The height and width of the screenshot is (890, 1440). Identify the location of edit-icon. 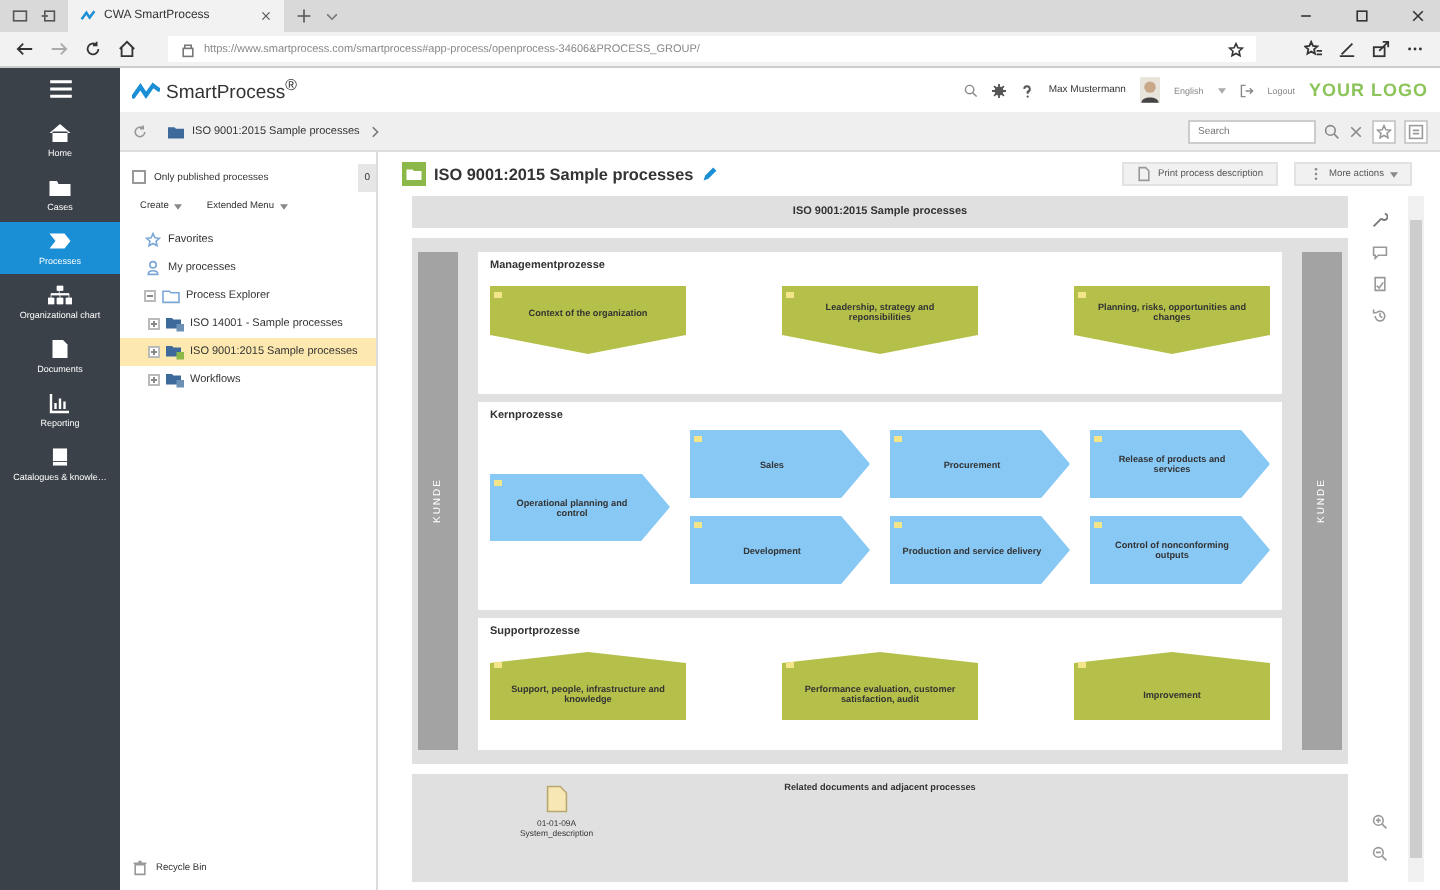
(709, 174).